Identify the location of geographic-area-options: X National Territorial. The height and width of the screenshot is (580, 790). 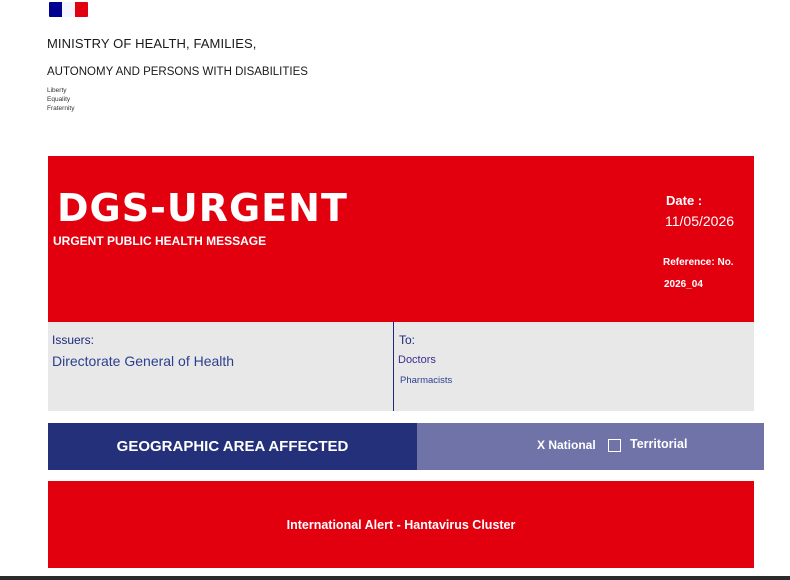
(590, 446).